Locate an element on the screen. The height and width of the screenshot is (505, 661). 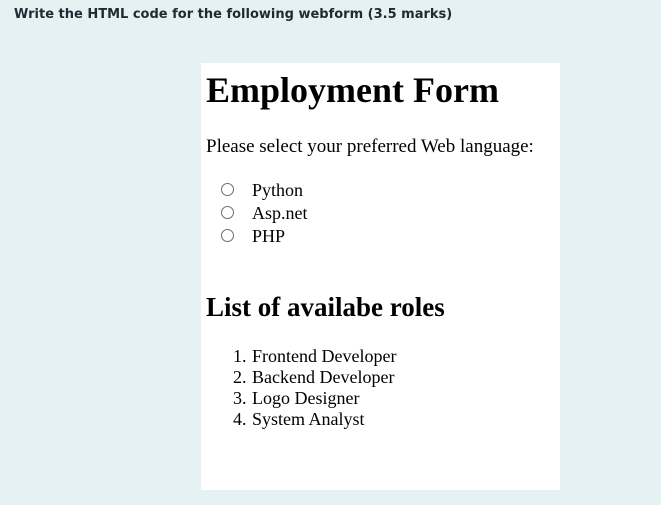
roles-heading: List of availabe roles is located at coordinates (325, 307).